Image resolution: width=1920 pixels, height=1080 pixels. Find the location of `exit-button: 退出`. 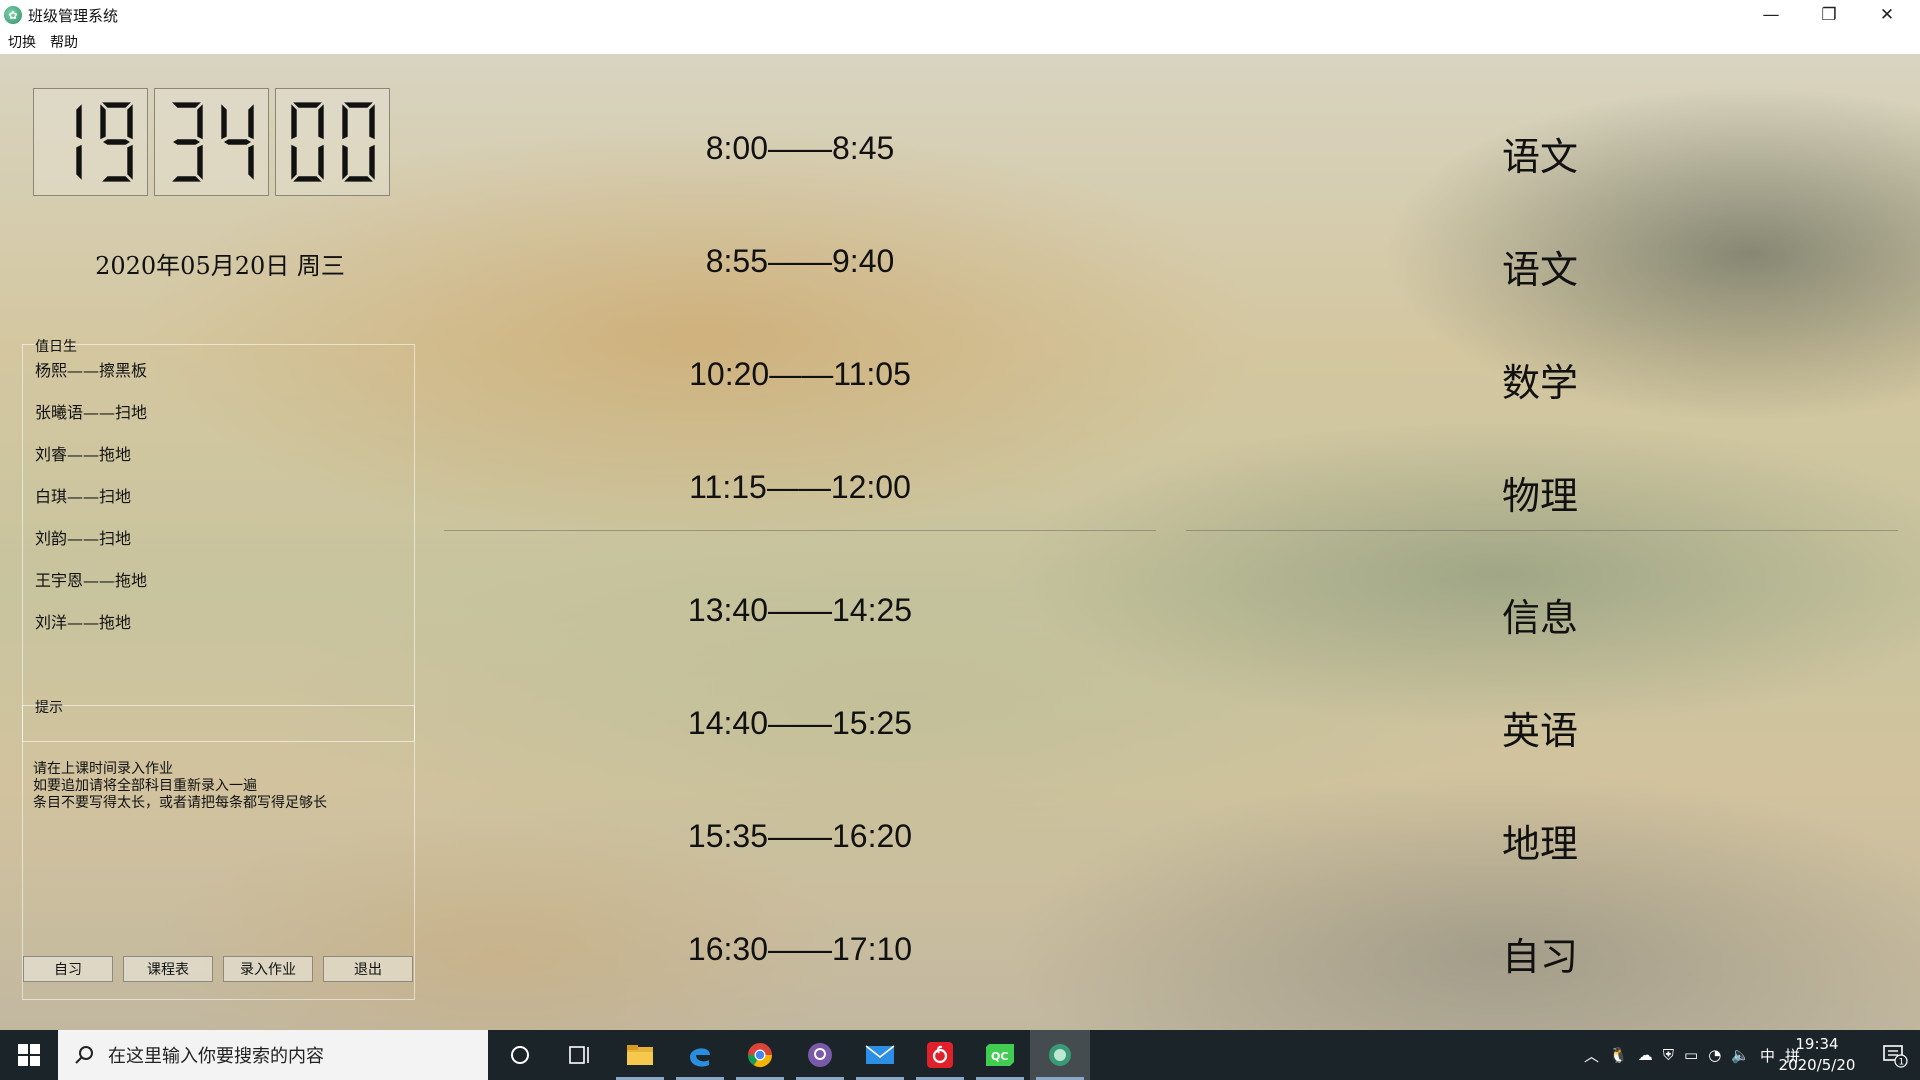

exit-button: 退出 is located at coordinates (368, 969).